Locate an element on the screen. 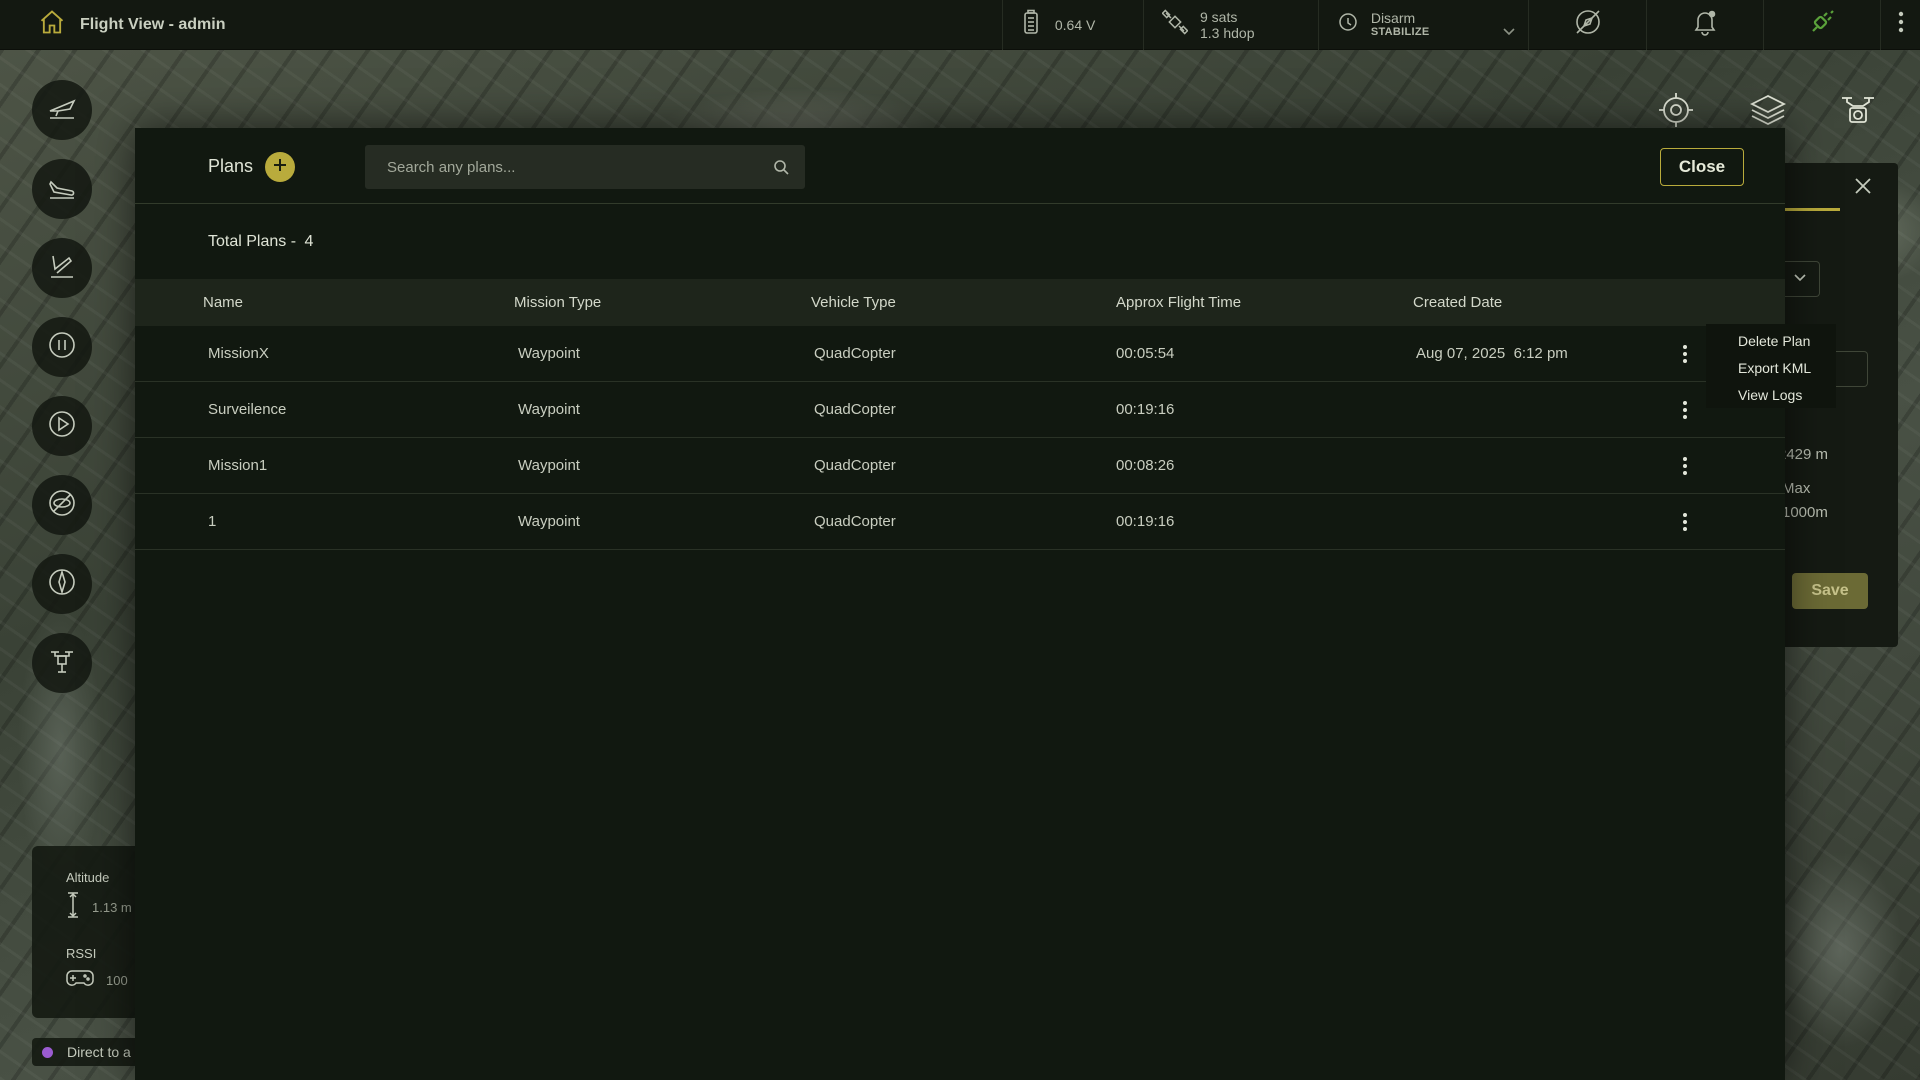 The image size is (1920, 1080). land-button is located at coordinates (62, 268).